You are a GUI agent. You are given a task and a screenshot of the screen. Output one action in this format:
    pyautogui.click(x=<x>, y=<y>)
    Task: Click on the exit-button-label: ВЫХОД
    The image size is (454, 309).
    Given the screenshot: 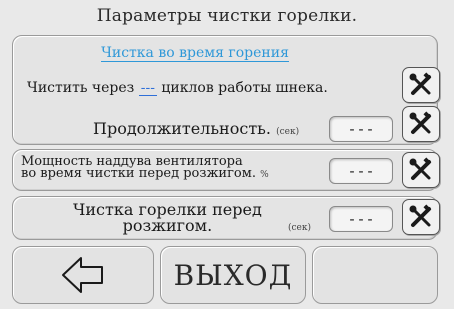 What is the action you would take?
    pyautogui.click(x=233, y=275)
    